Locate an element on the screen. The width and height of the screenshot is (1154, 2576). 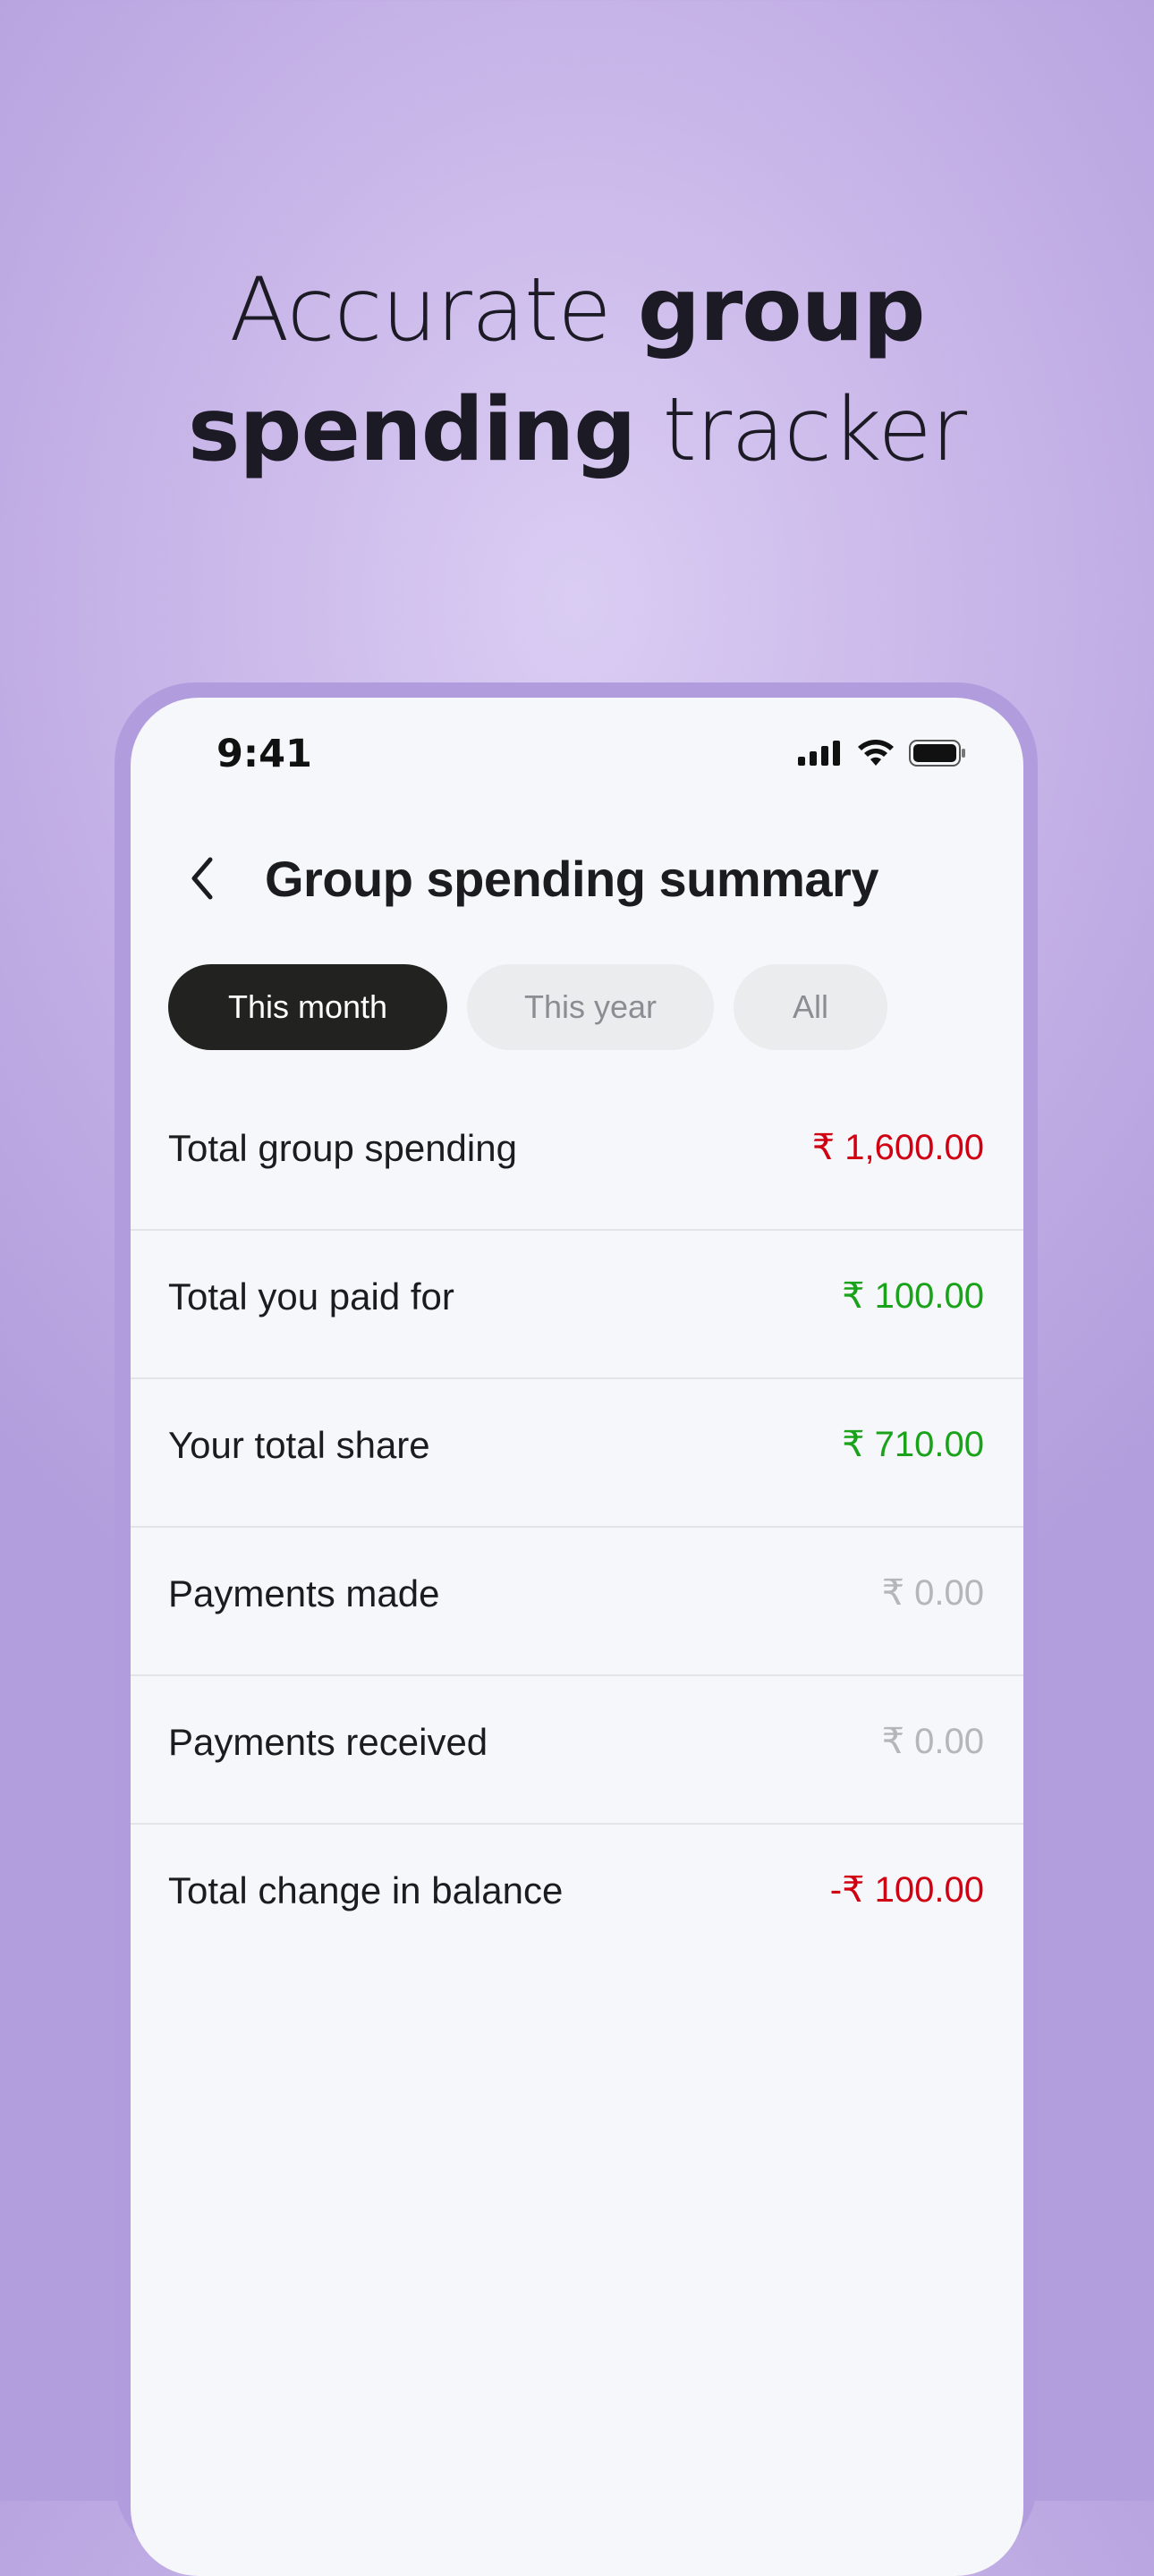
page-title: Group spending summary is located at coordinates (572, 879).